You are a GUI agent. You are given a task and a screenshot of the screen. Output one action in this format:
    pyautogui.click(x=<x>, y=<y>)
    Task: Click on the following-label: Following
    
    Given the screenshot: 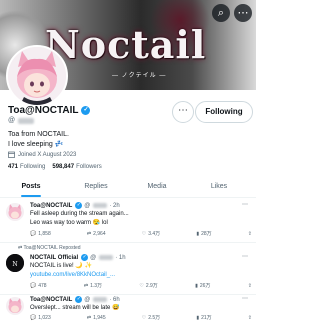 What is the action you would take?
    pyautogui.click(x=33, y=167)
    